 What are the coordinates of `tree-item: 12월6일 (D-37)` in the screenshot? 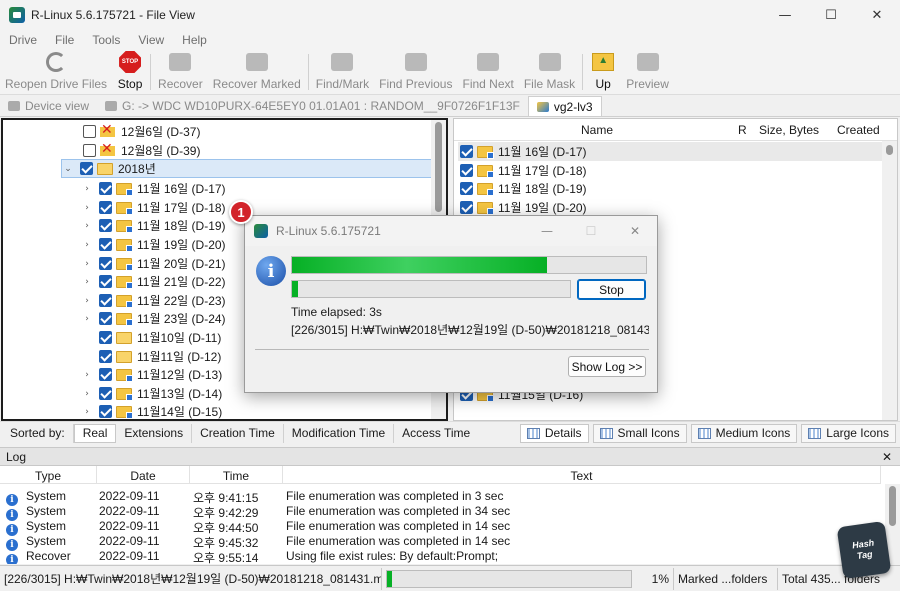 It's located at (138, 131).